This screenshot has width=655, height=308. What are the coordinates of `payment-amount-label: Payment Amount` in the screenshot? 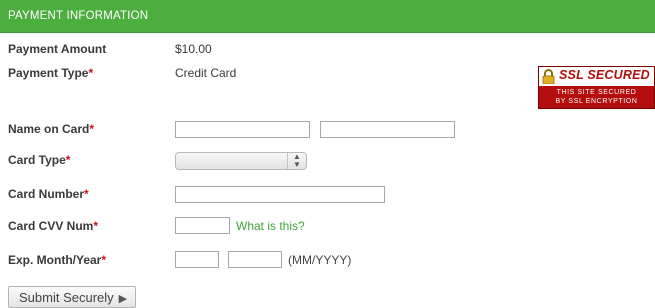 It's located at (57, 49).